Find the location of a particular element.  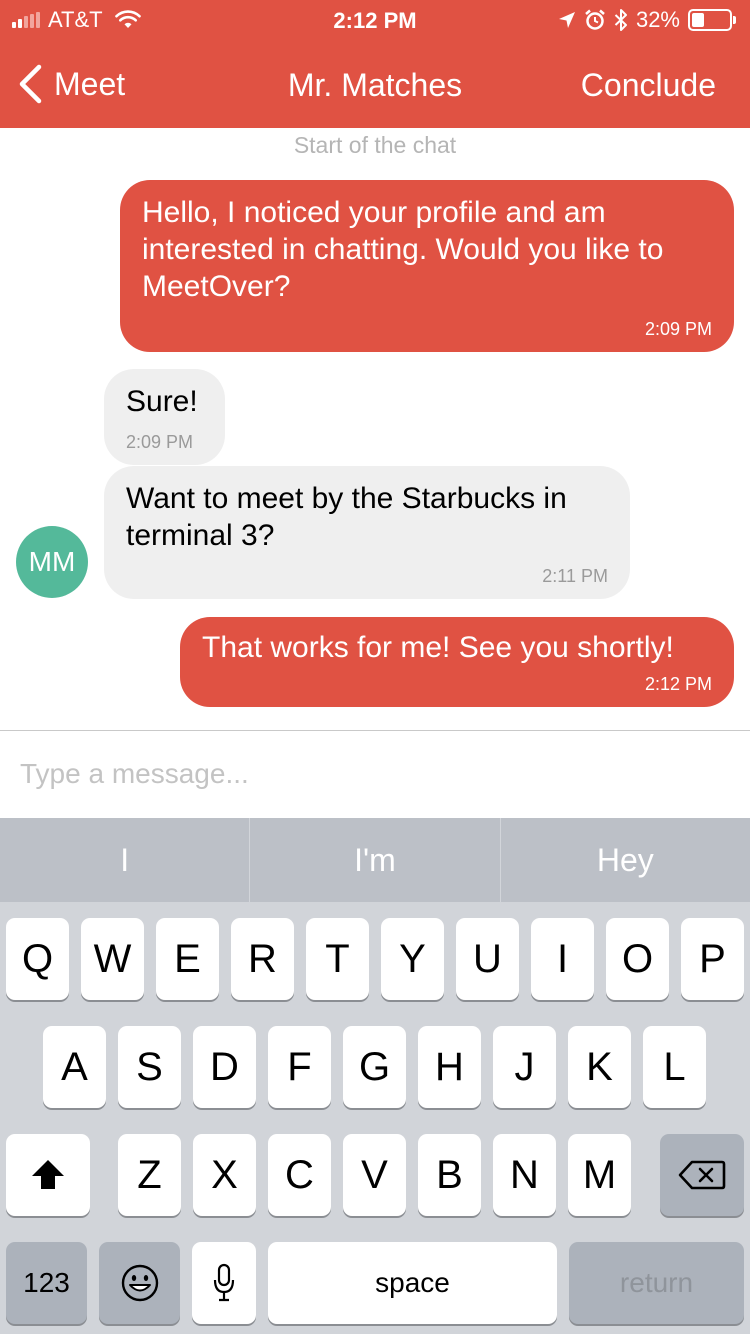

dictation-key is located at coordinates (224, 1283).